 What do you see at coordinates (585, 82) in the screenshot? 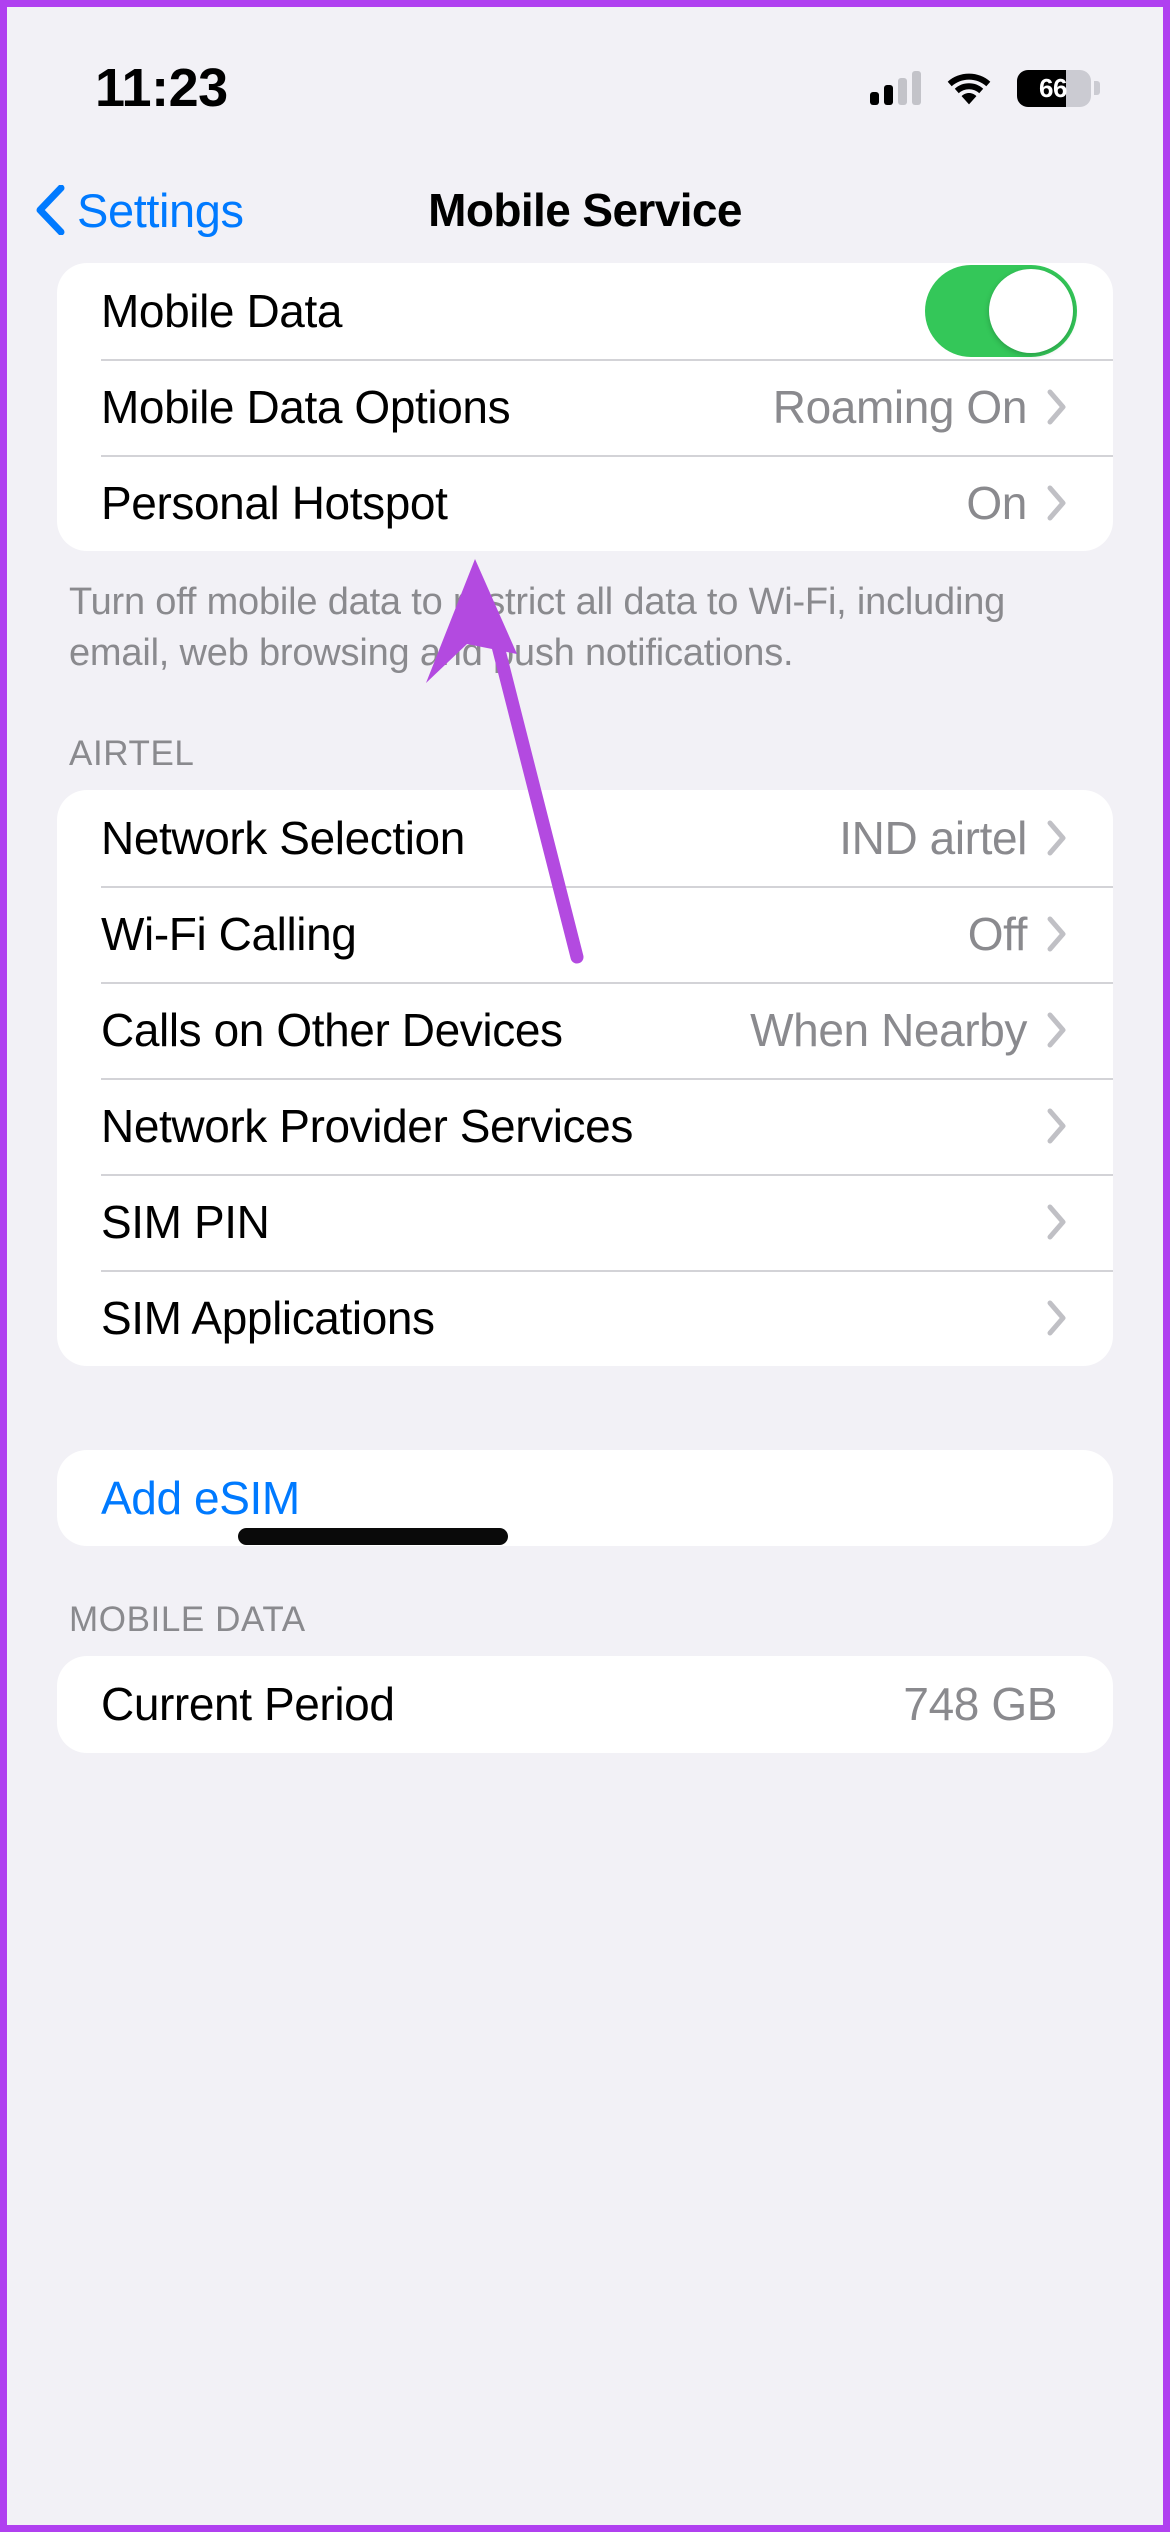
I see `status-bar: 11:23 66` at bounding box center [585, 82].